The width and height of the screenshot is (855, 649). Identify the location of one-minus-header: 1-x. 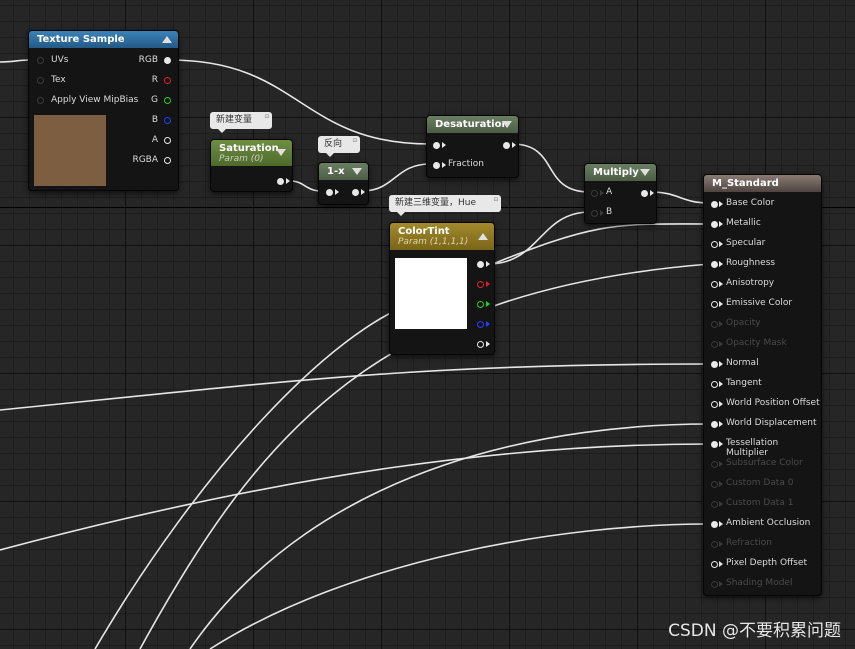
(343, 171).